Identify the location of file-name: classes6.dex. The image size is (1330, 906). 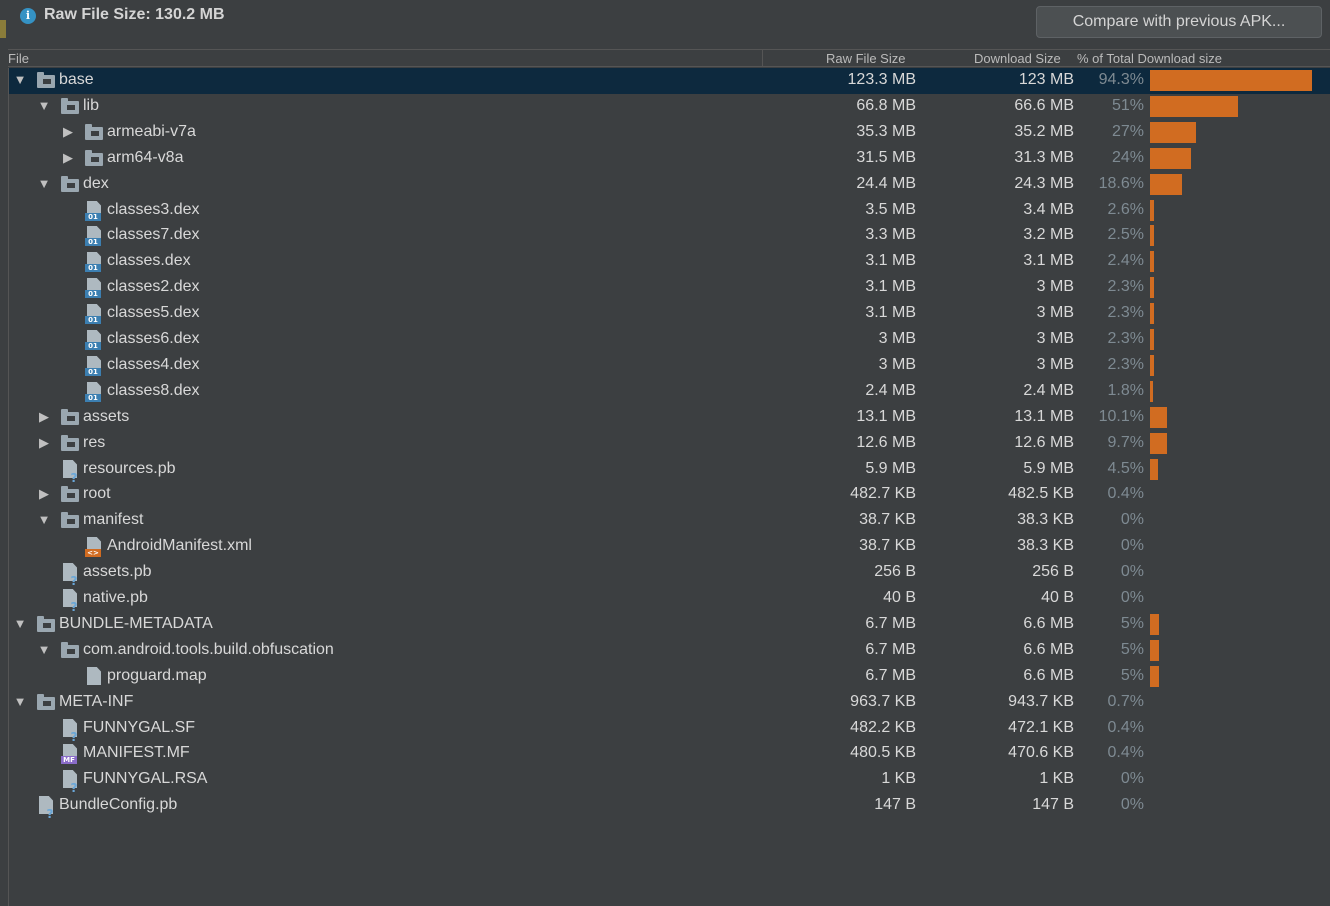
(153, 338).